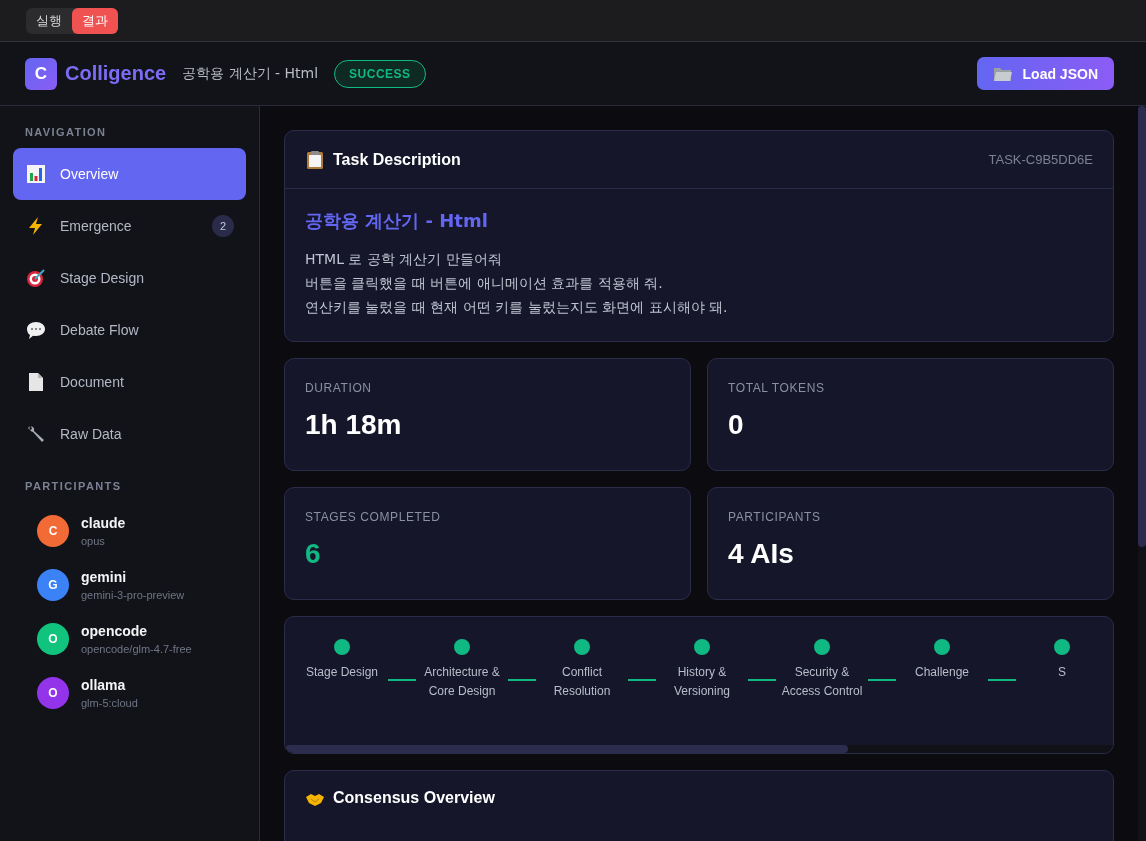 This screenshot has height=841, width=1146. Describe the element at coordinates (91, 434) in the screenshot. I see `nav-label: Raw Data` at that location.